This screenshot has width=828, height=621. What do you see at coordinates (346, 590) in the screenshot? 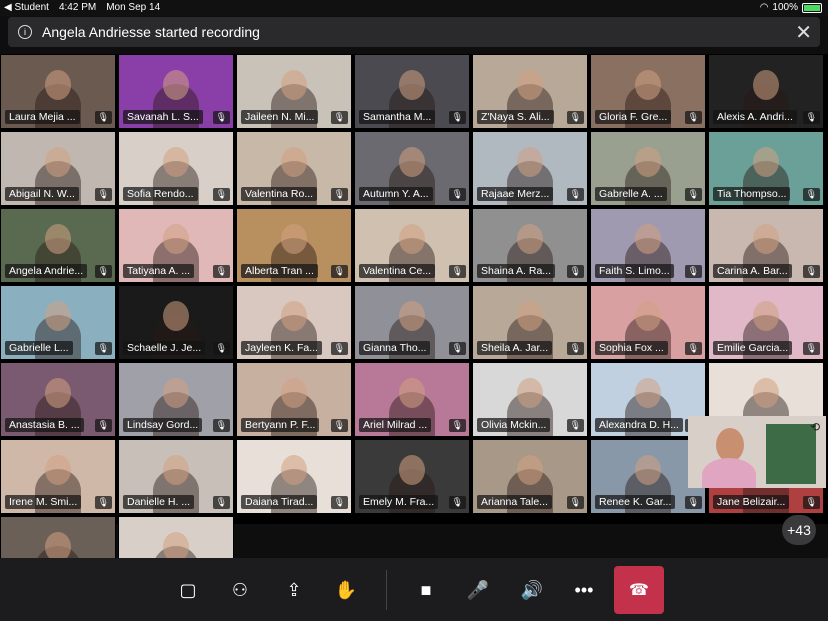
I see `raise-hand-button: ✋` at bounding box center [346, 590].